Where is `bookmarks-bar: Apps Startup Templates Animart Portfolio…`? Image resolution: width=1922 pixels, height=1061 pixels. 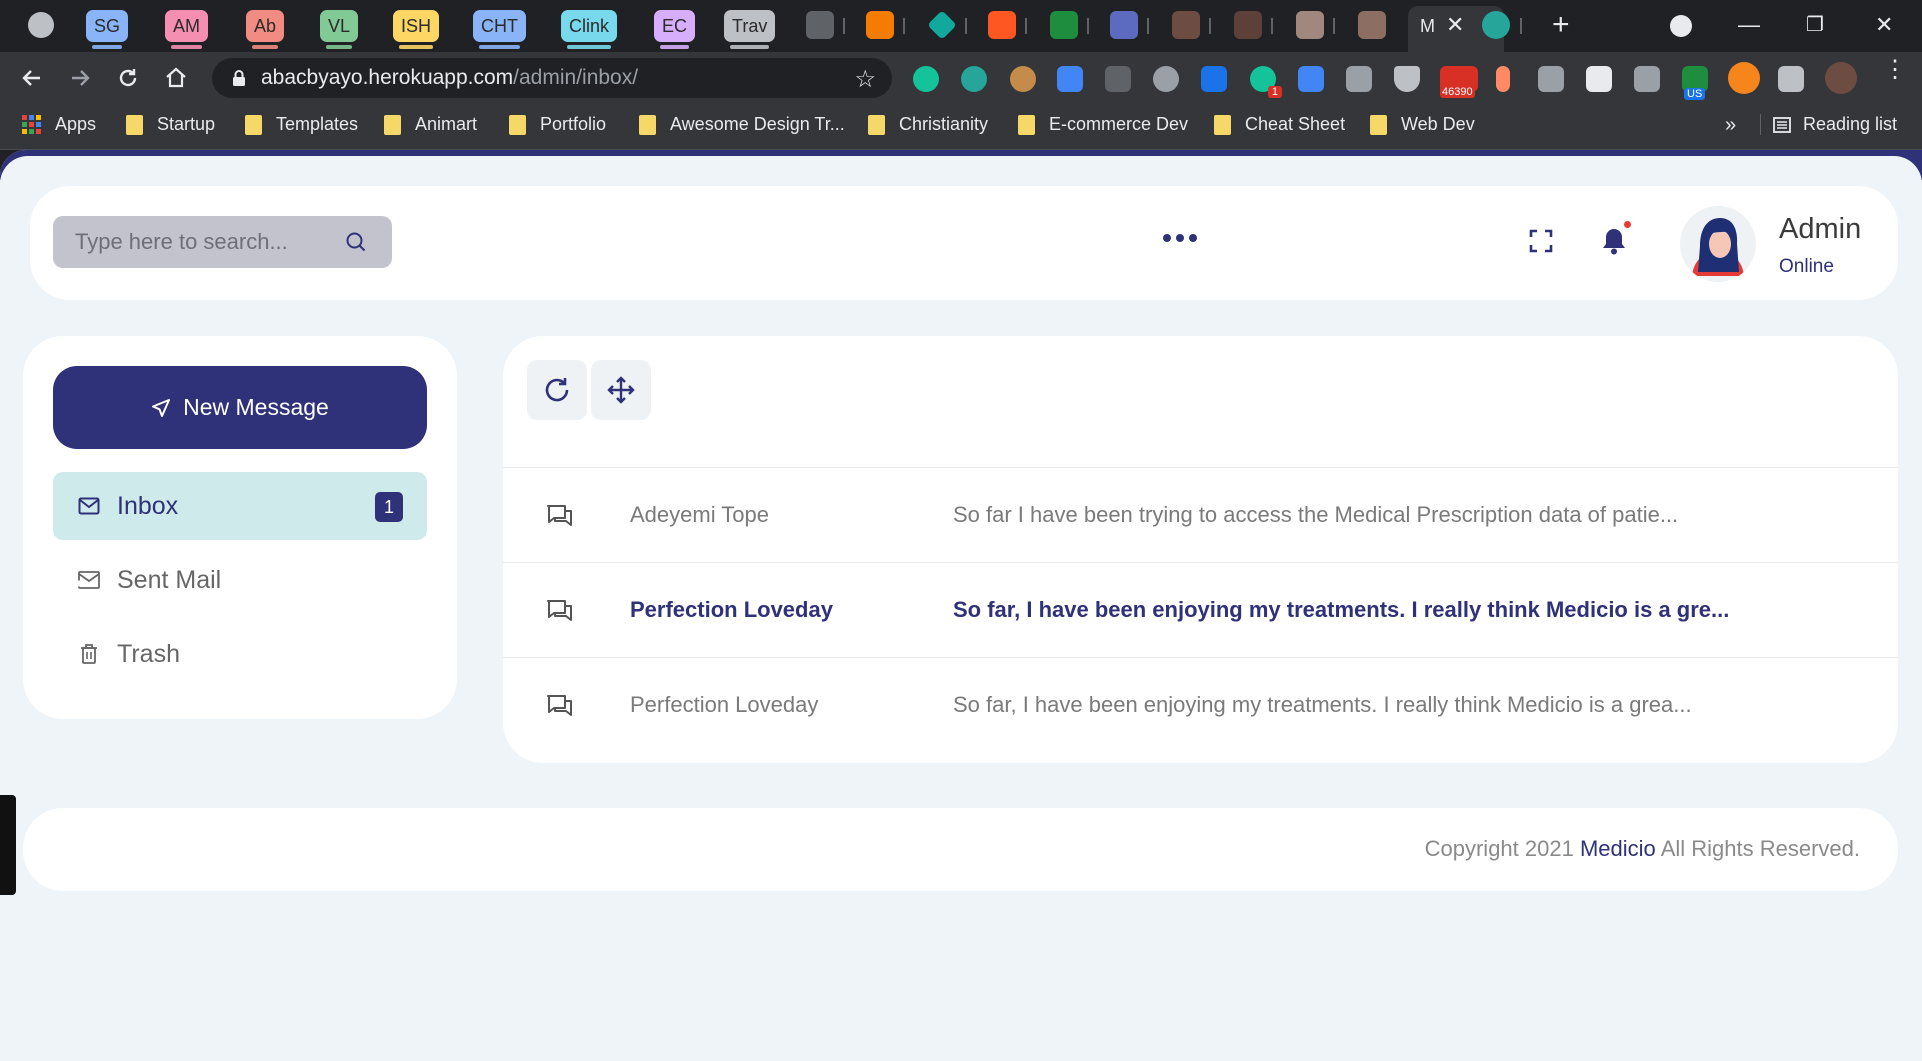
bookmarks-bar: Apps Startup Templates Animart Portfolio… is located at coordinates (961, 127).